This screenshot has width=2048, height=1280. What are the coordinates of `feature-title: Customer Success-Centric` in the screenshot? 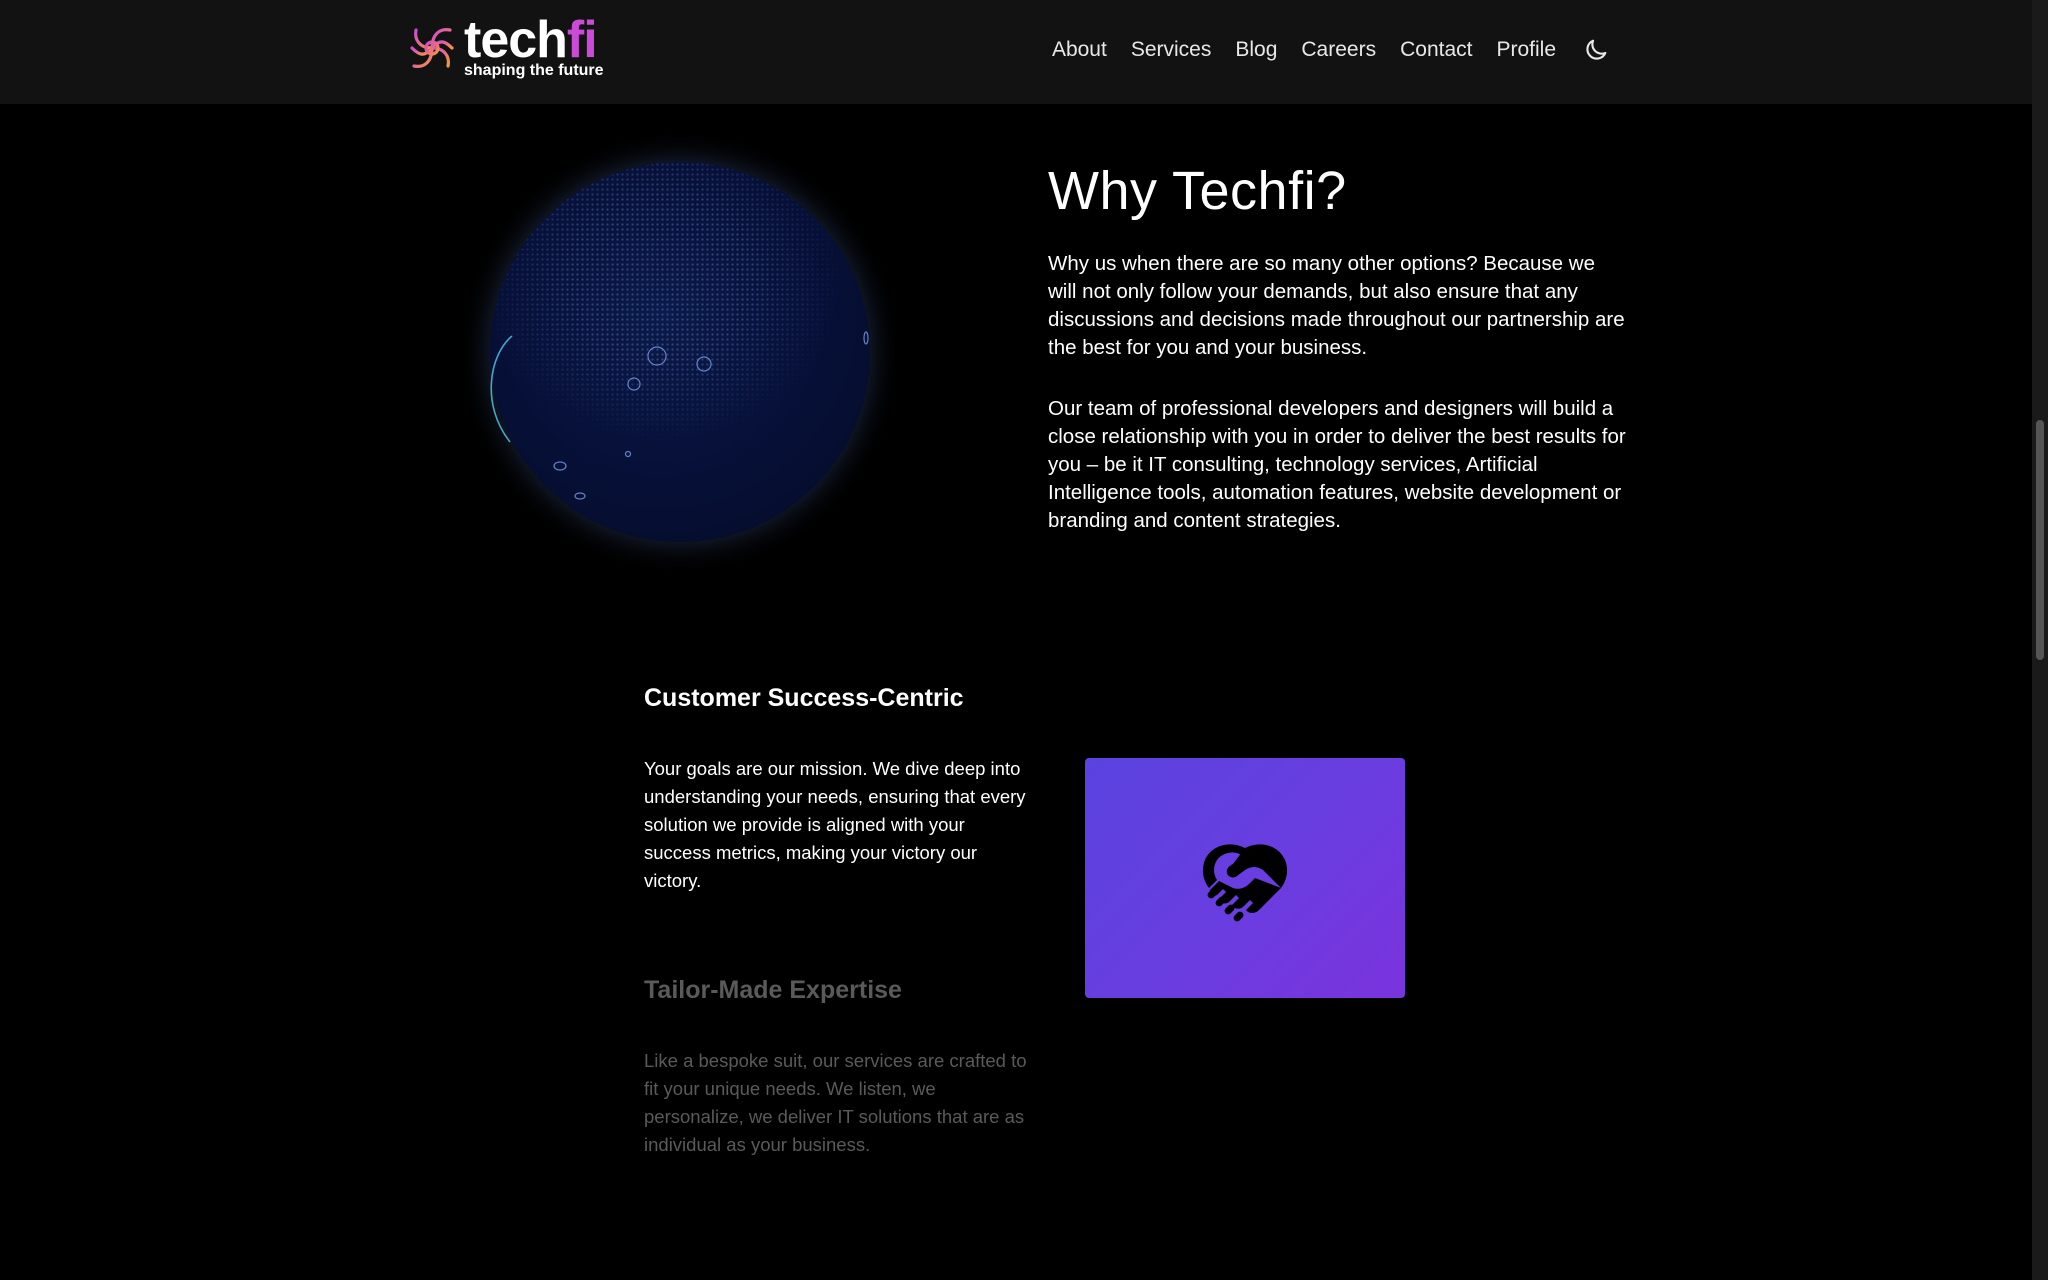 It's located at (804, 698).